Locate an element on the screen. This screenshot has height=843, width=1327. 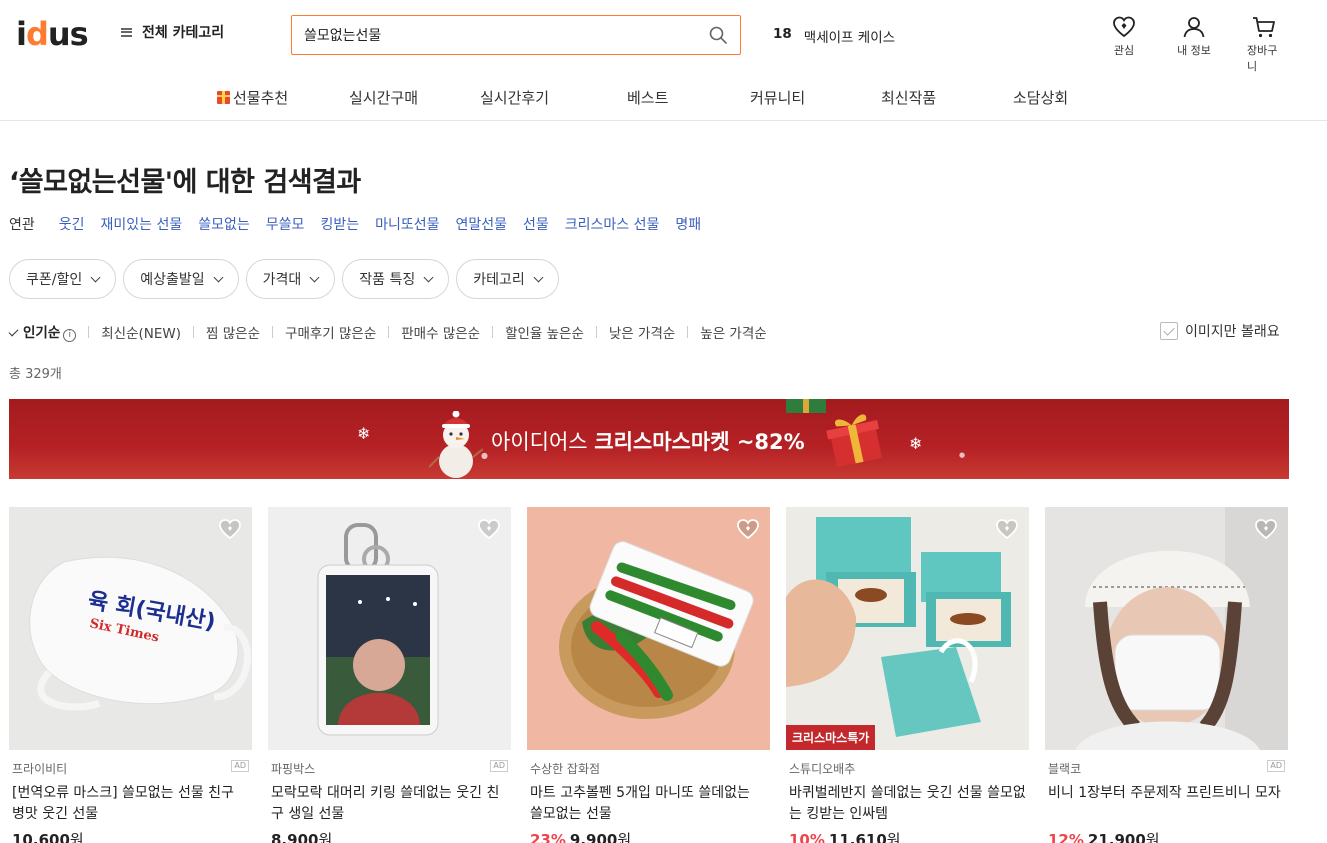
nav-realtime-purchase: 실시간구매 is located at coordinates (383, 97).